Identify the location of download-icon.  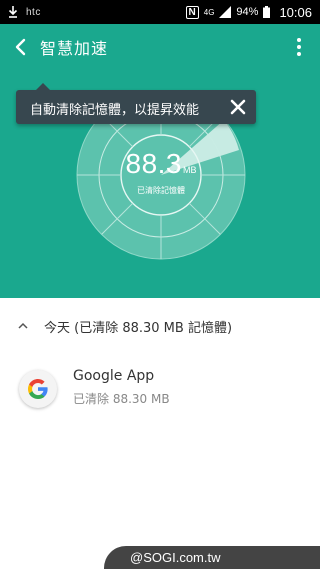
(13, 12).